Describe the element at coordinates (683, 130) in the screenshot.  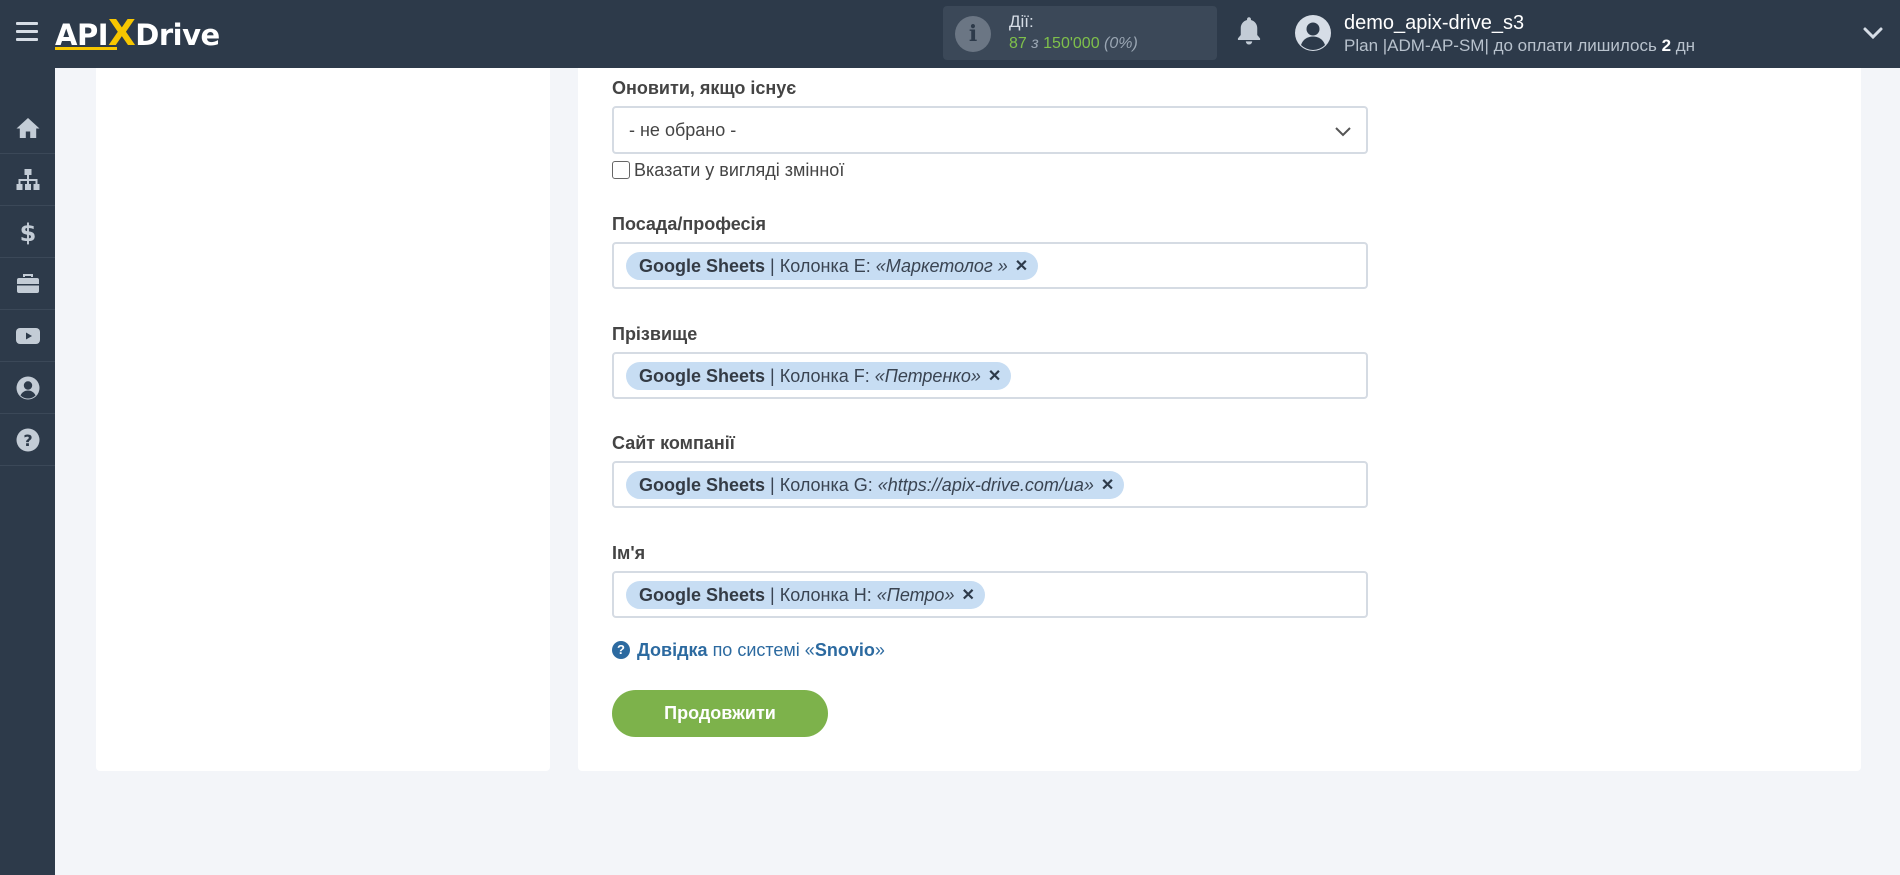
I see `select-value: - не обрано -` at that location.